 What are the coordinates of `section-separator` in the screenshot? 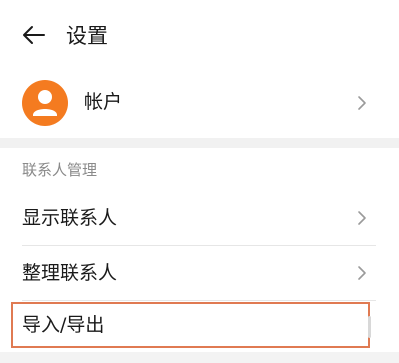 It's located at (199, 143).